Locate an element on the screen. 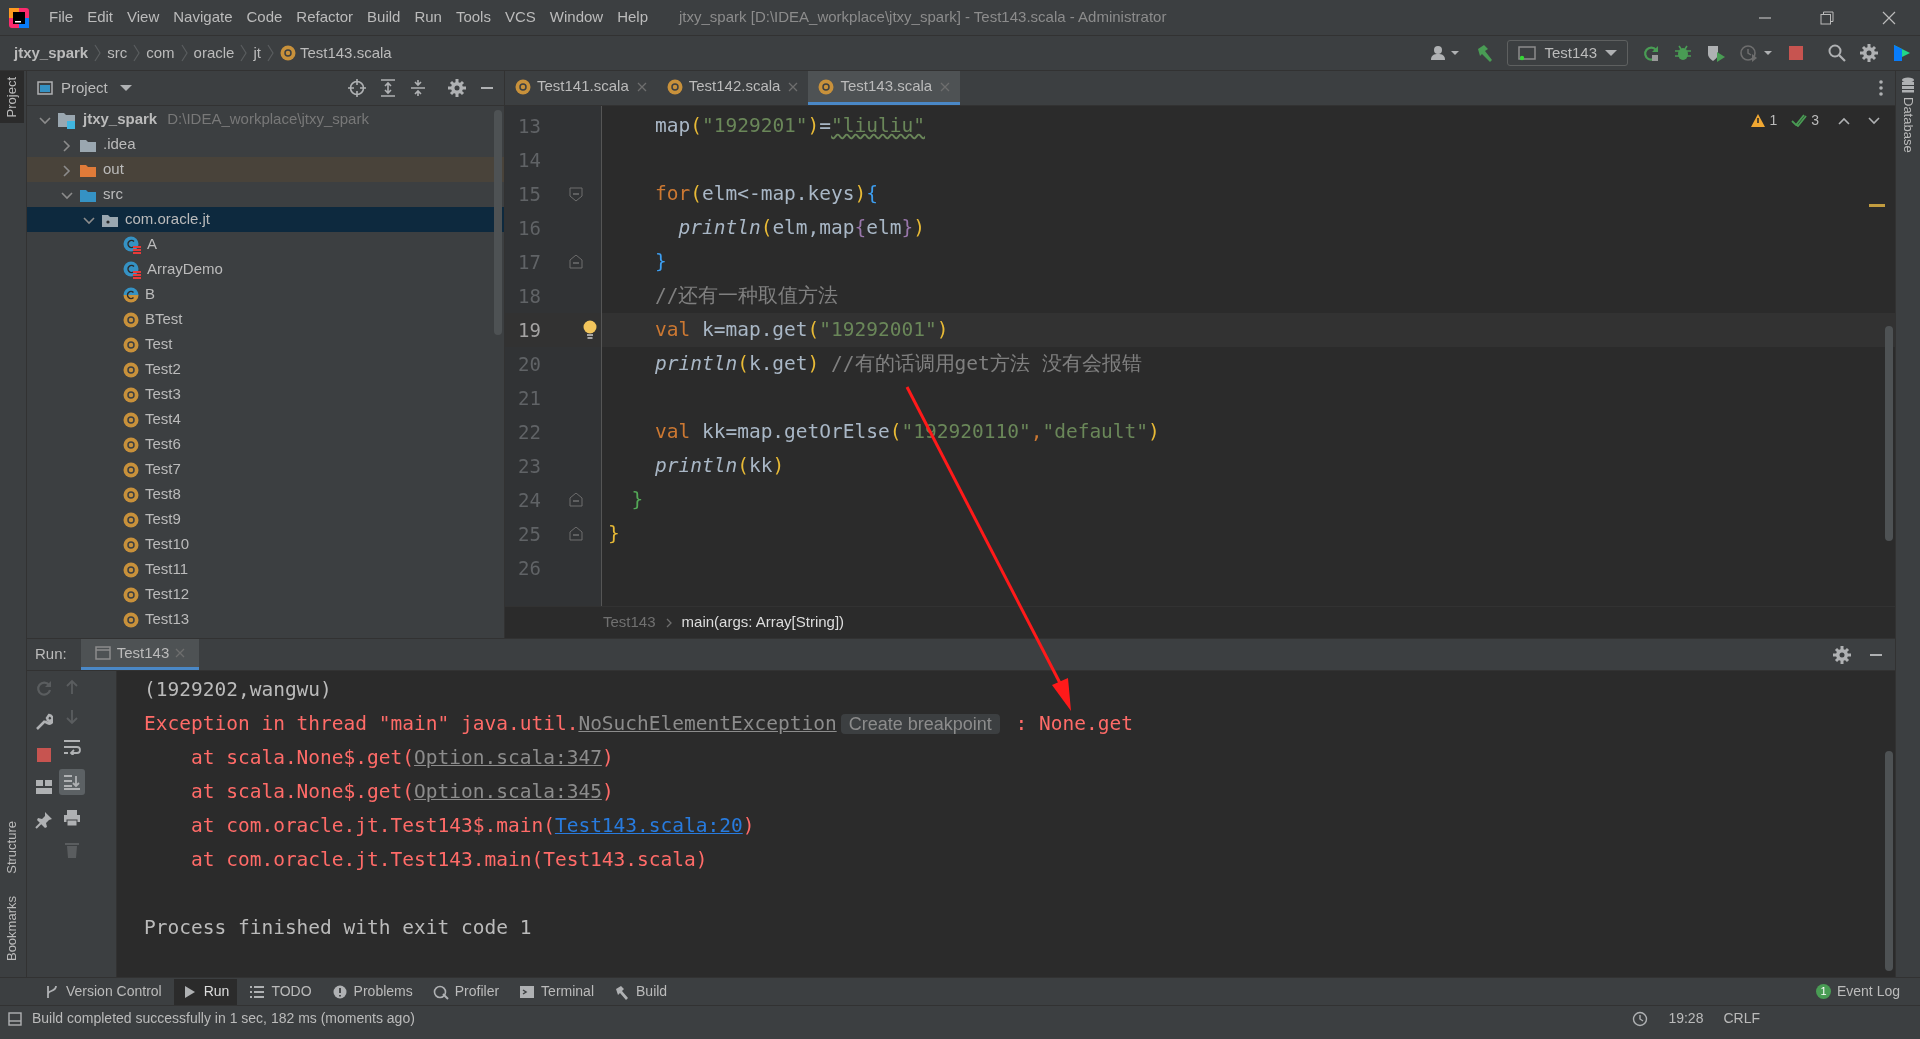 The height and width of the screenshot is (1039, 1920). collapse-all-icon is located at coordinates (418, 88).